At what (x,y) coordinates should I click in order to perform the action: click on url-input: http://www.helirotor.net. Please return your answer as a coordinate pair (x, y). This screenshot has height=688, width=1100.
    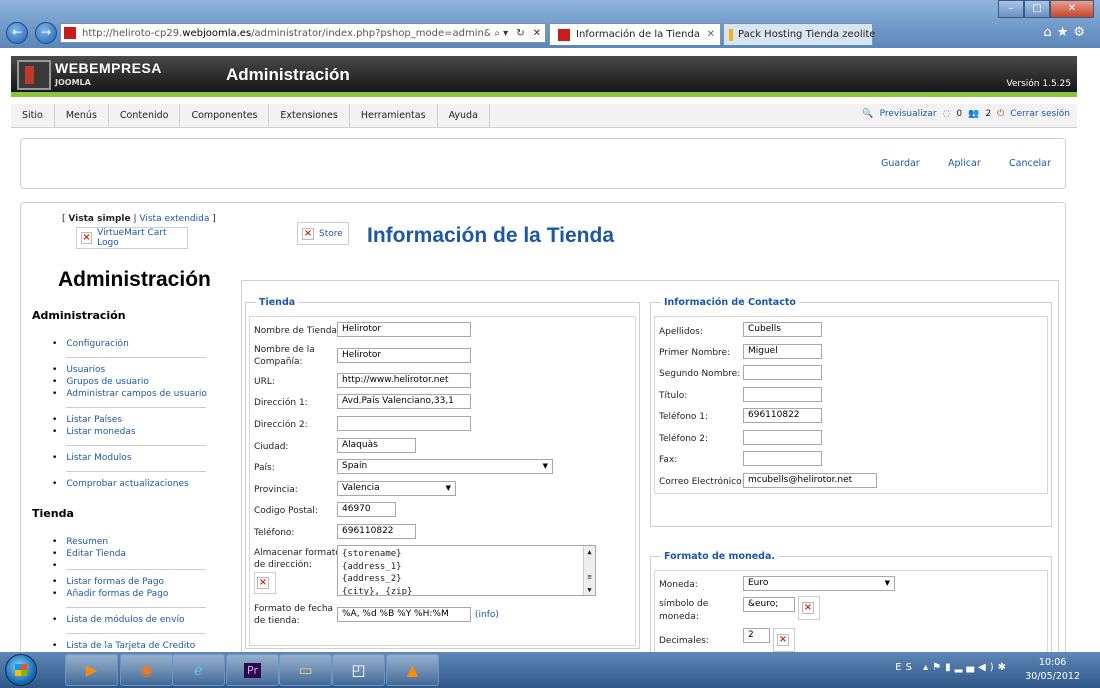
    Looking at the image, I should click on (404, 380).